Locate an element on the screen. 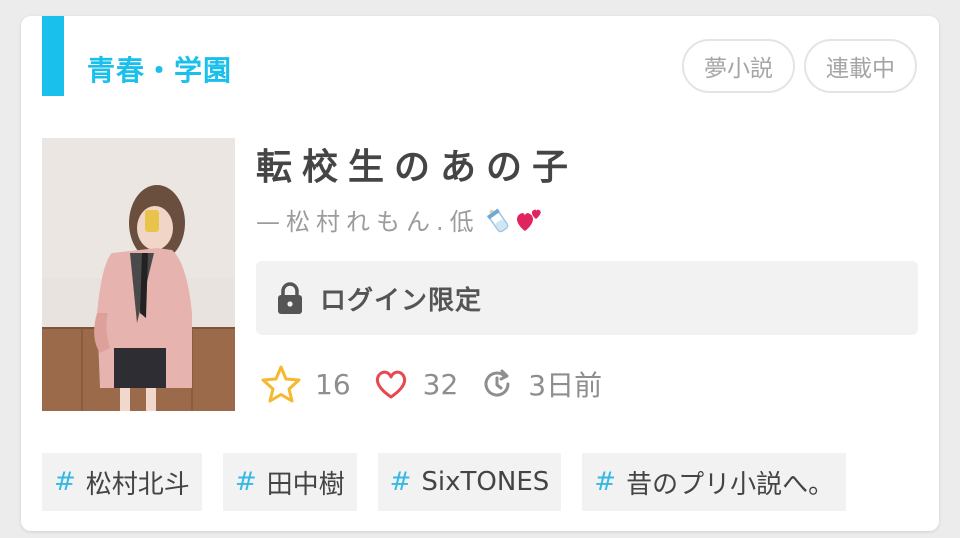  login-required-label: ログイン限定 is located at coordinates (401, 300).